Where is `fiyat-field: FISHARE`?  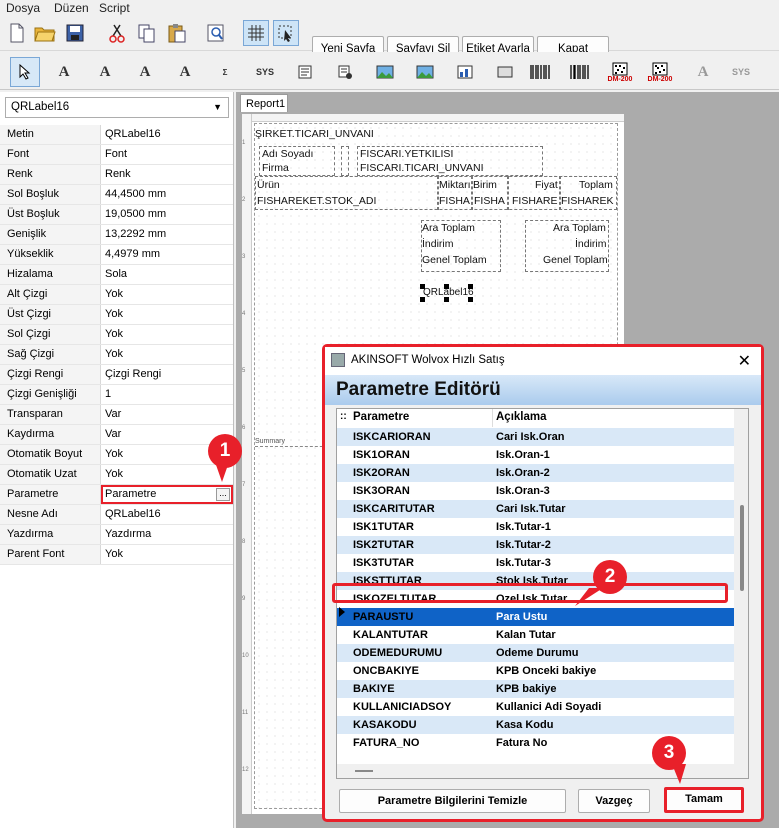
fiyat-field: FISHARE is located at coordinates (535, 201).